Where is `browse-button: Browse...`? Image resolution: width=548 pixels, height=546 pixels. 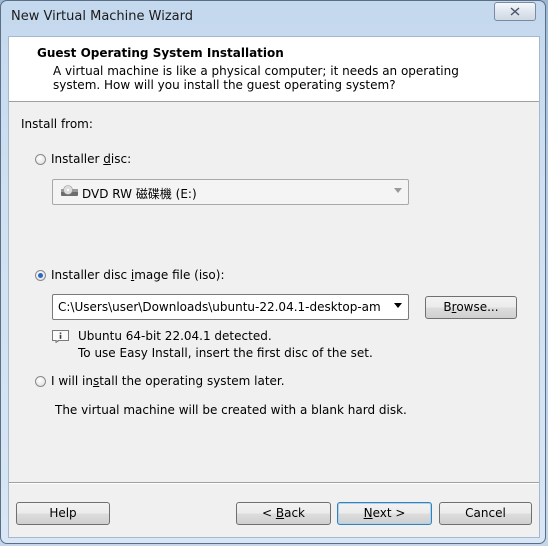 browse-button: Browse... is located at coordinates (471, 307).